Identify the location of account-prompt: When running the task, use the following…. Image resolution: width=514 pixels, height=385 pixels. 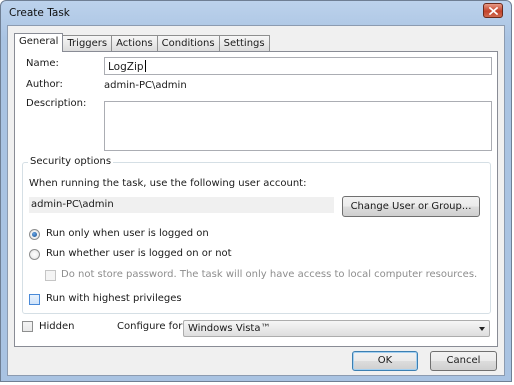
(168, 183).